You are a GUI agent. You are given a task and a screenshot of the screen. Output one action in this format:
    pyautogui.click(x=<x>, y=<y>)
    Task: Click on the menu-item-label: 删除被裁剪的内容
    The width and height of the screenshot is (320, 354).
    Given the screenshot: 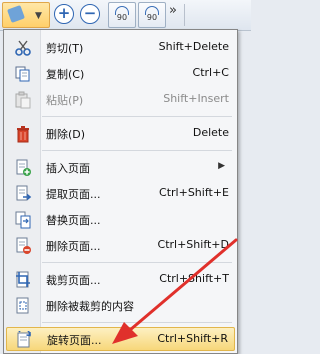 What is the action you would take?
    pyautogui.click(x=90, y=306)
    